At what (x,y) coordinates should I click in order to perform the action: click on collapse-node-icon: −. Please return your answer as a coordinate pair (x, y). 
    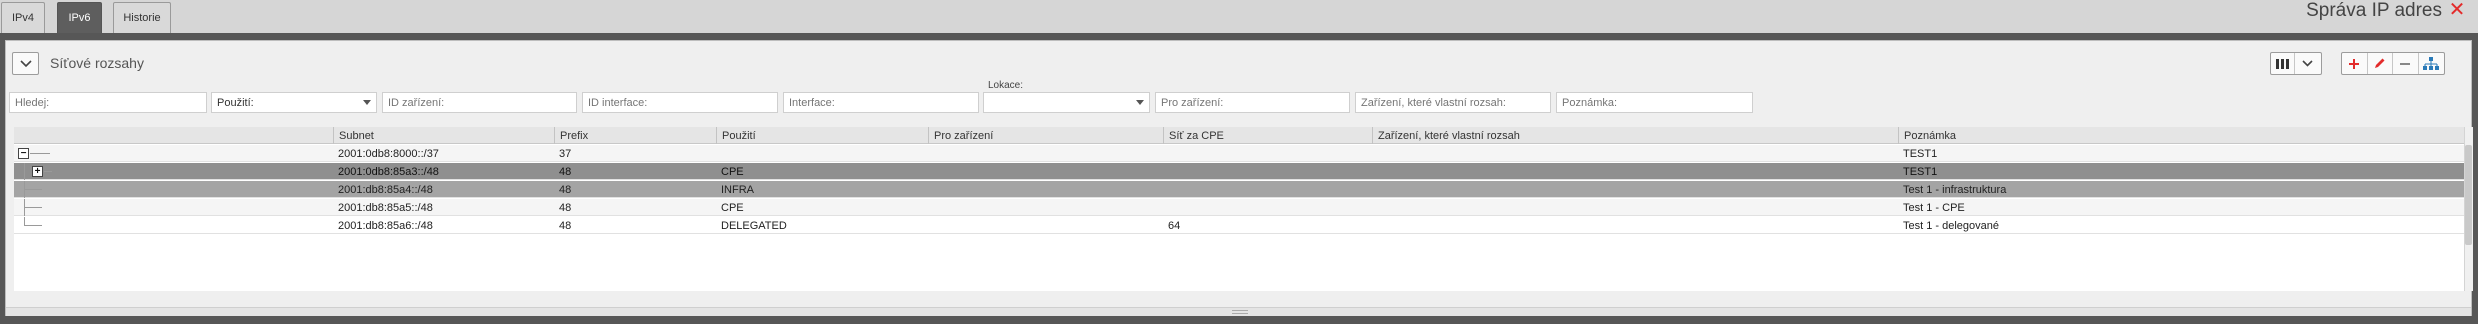
    Looking at the image, I should click on (23, 153).